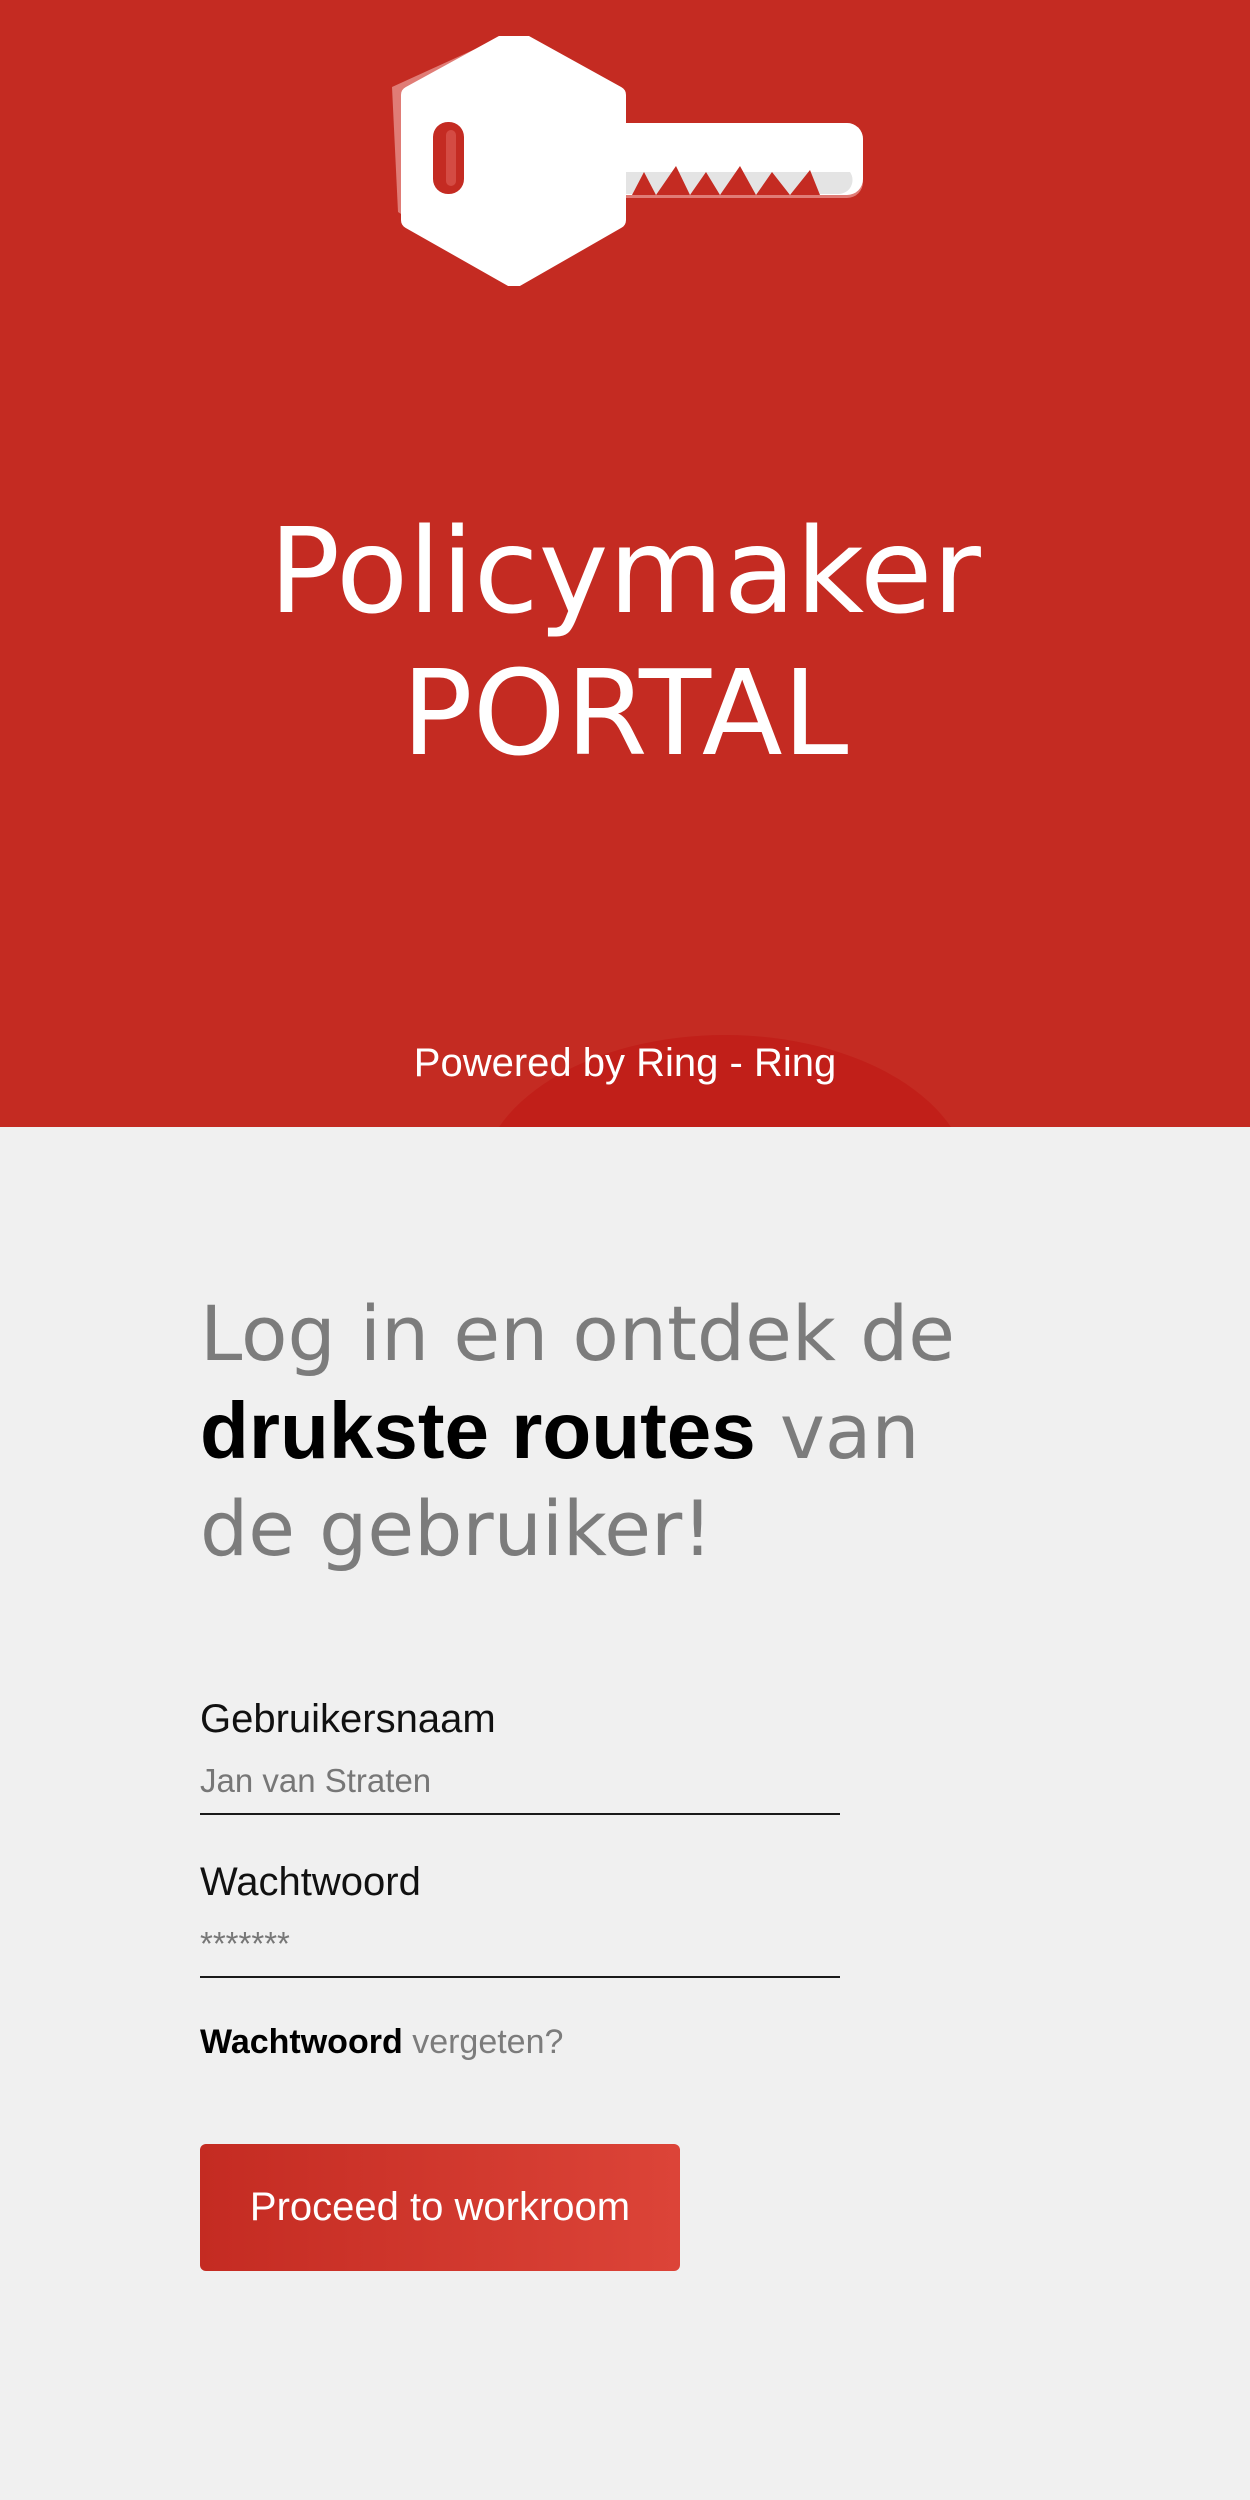 This screenshot has width=1250, height=2500. What do you see at coordinates (488, 2042) in the screenshot?
I see `forgot-password-rest: vergeten?` at bounding box center [488, 2042].